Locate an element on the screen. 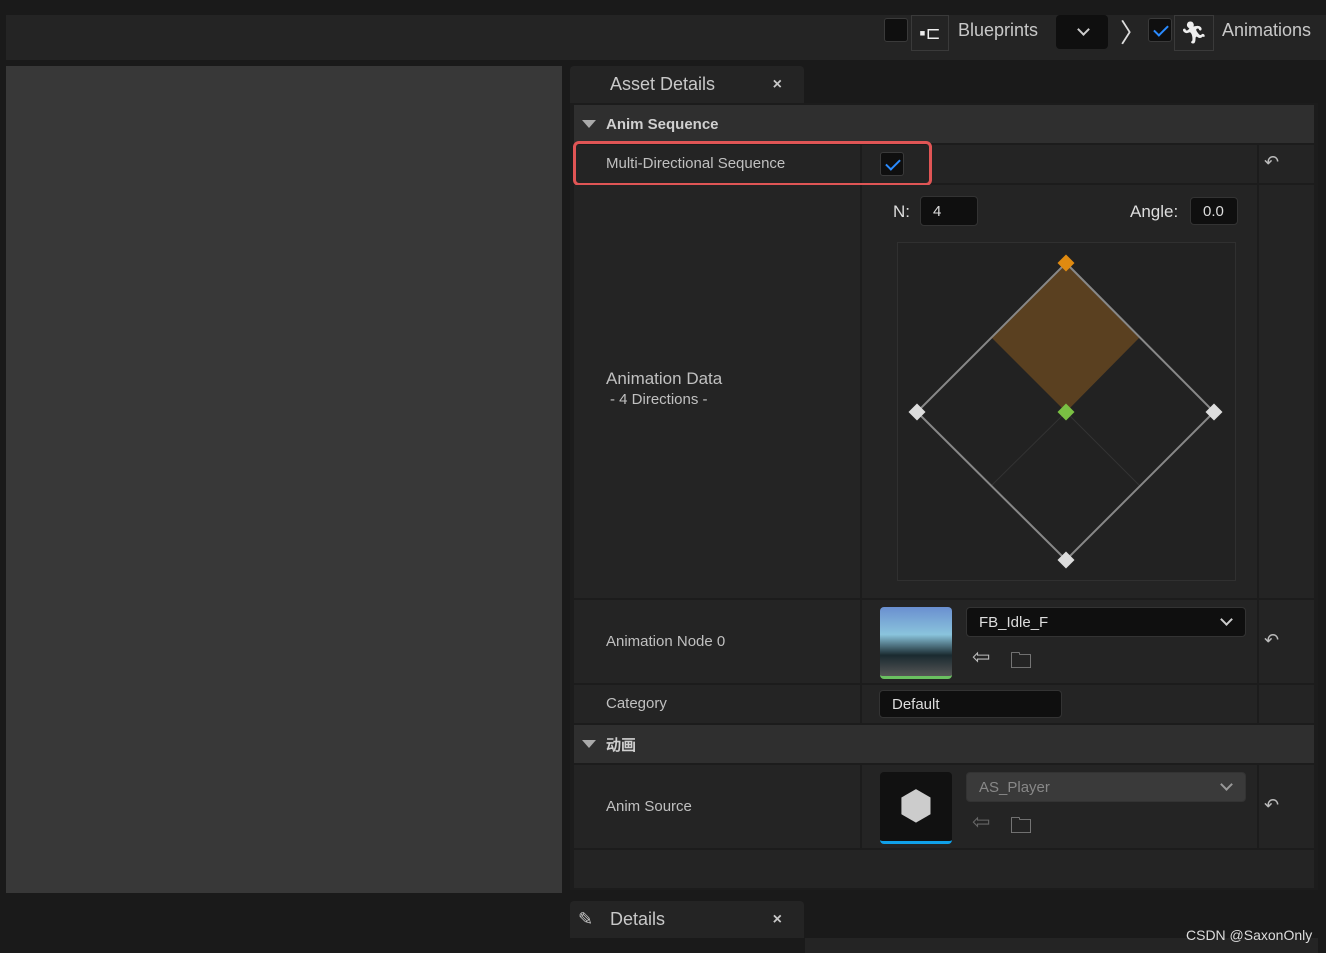 The width and height of the screenshot is (1326, 953). toolbar: ▪⊏ Blueprints 〉 🏃︎ Animations is located at coordinates (666, 37).